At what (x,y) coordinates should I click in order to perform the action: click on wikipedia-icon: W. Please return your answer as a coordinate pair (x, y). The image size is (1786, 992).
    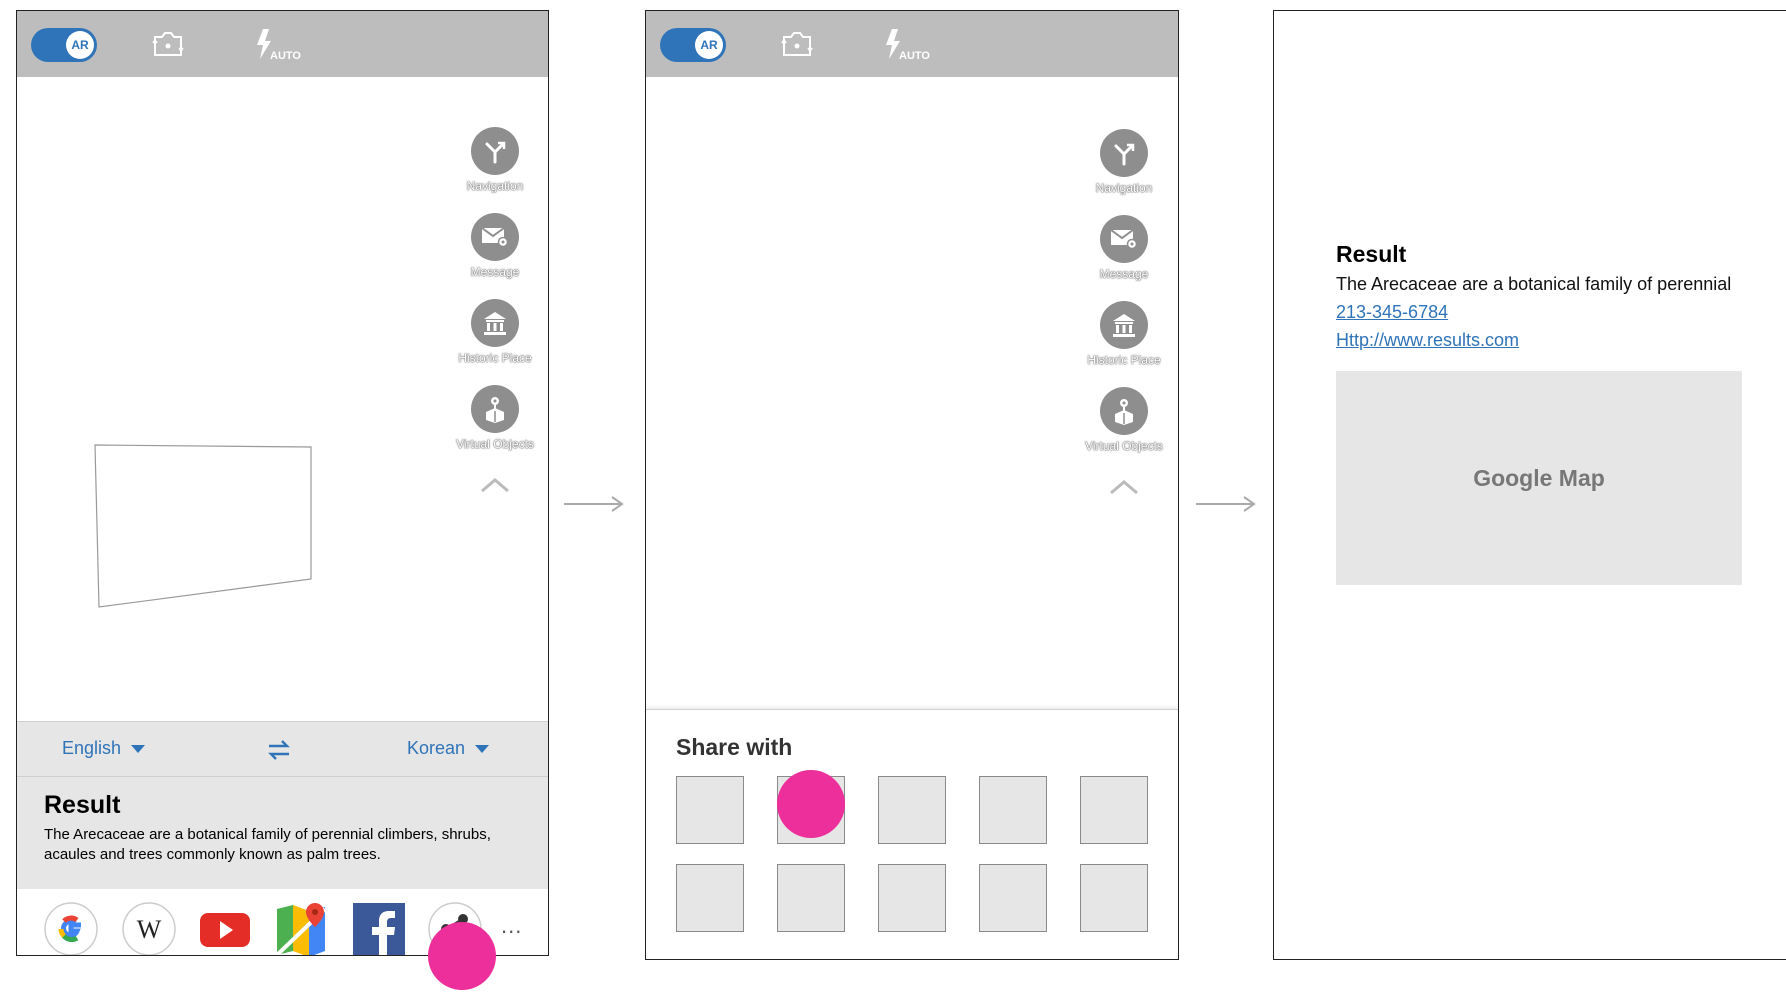
    Looking at the image, I should click on (149, 928).